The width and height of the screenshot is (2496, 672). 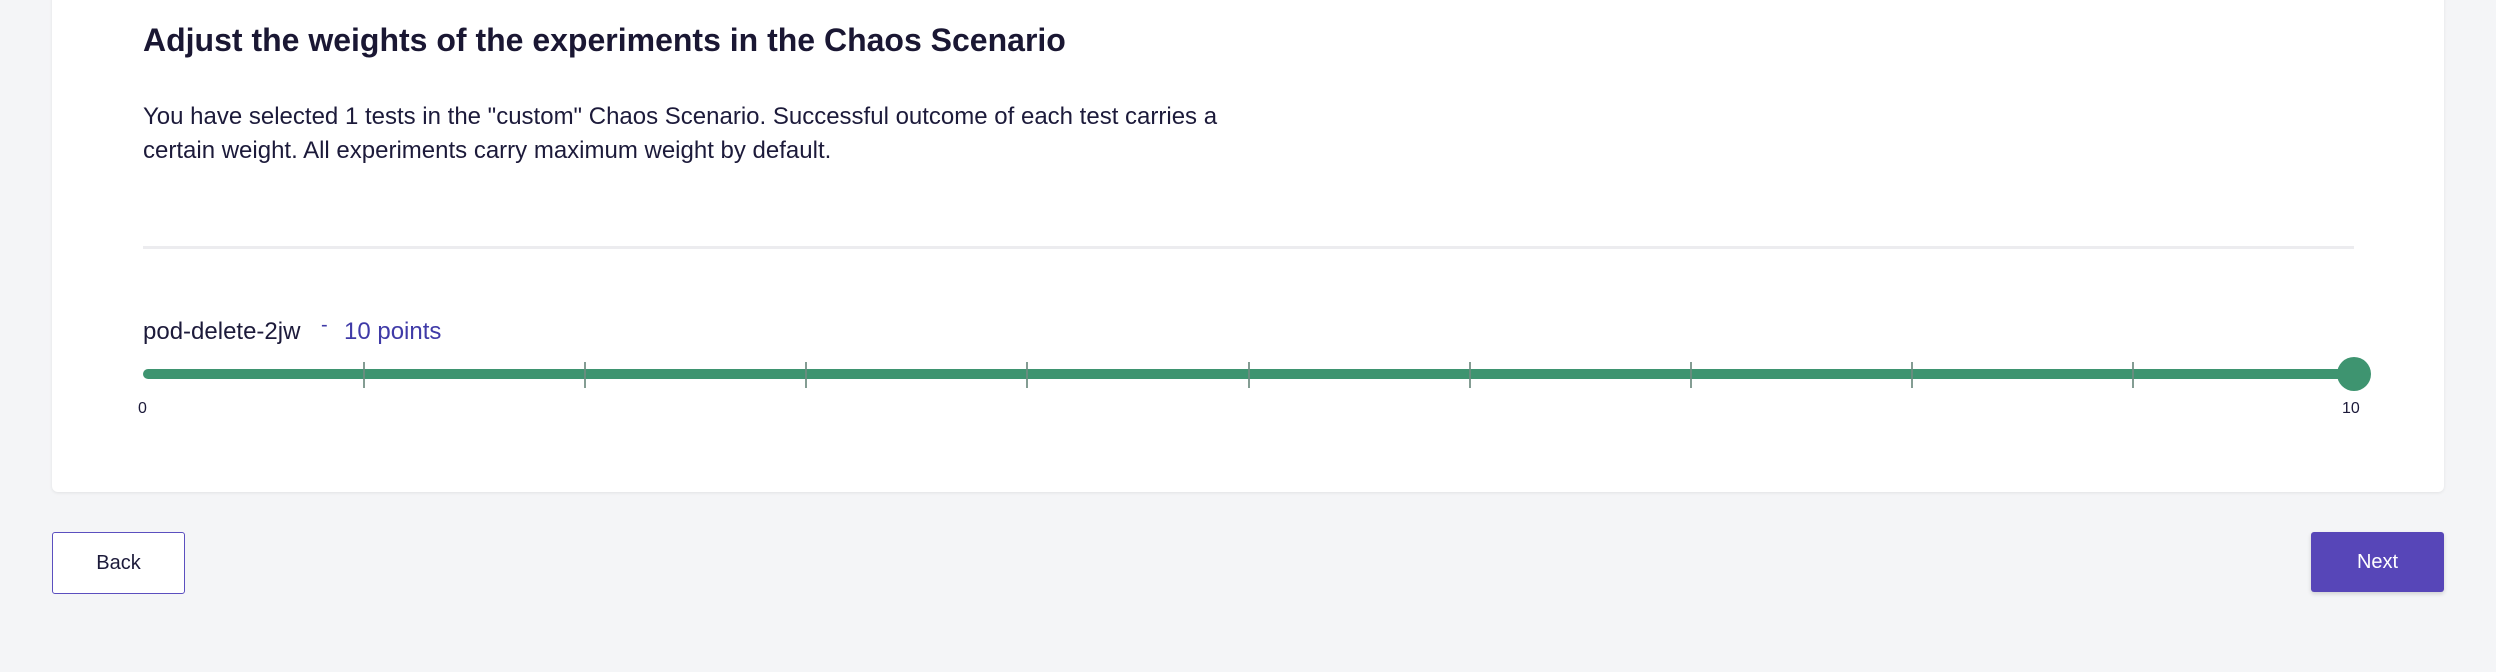 What do you see at coordinates (2377, 562) in the screenshot?
I see `next-button: Next` at bounding box center [2377, 562].